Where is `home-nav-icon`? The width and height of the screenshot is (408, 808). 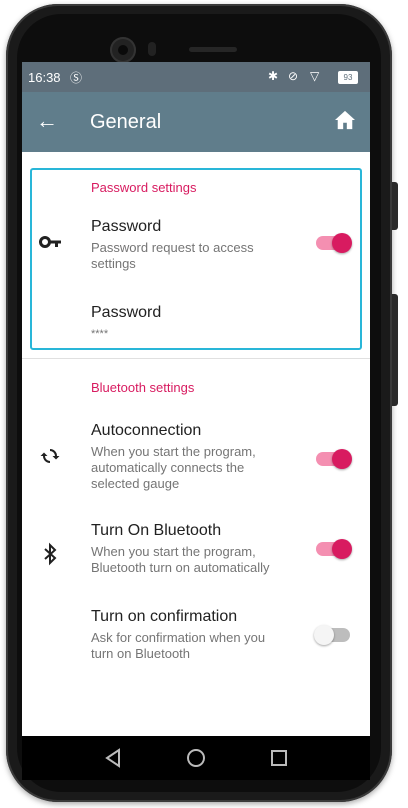
home-nav-icon is located at coordinates (196, 758).